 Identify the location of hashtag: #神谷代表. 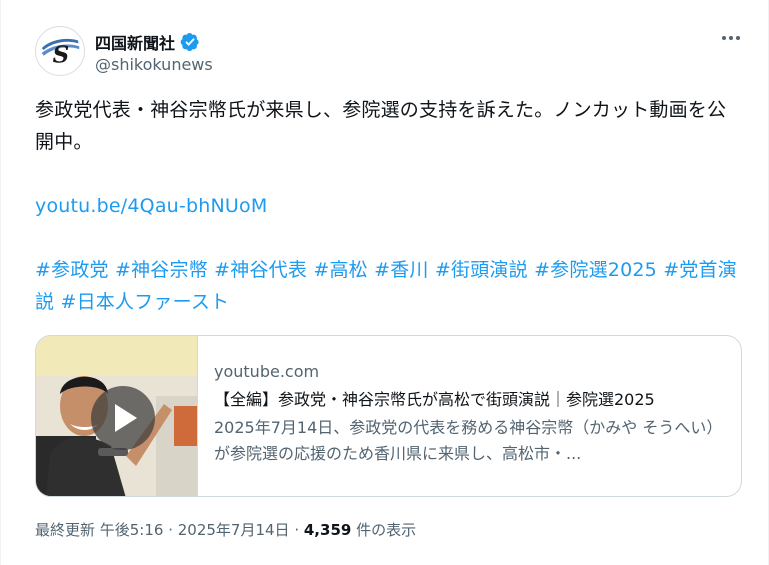
(260, 270).